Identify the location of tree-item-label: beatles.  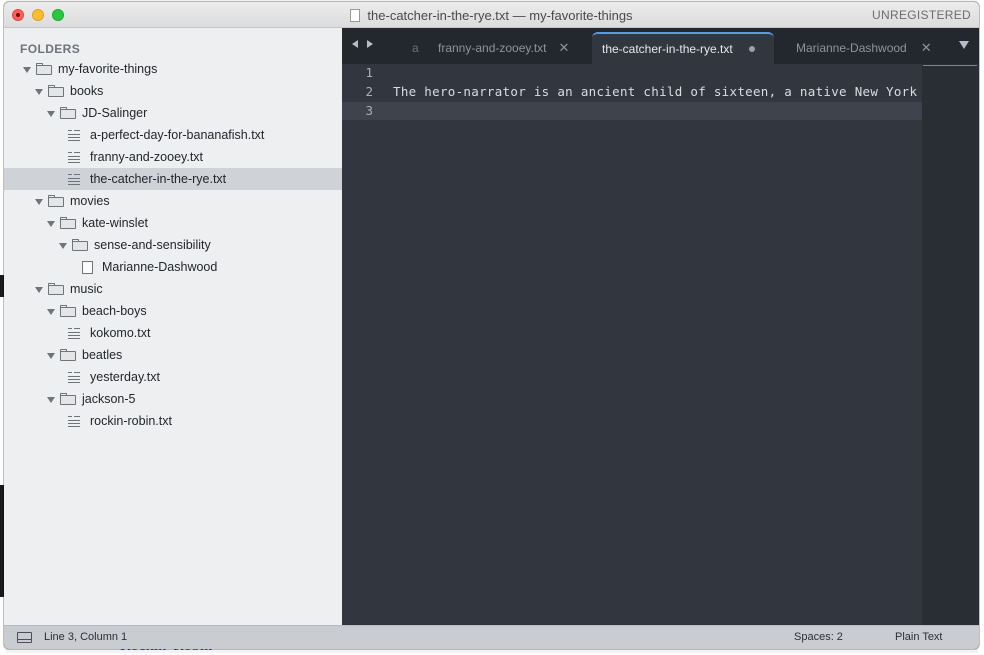
(102, 355).